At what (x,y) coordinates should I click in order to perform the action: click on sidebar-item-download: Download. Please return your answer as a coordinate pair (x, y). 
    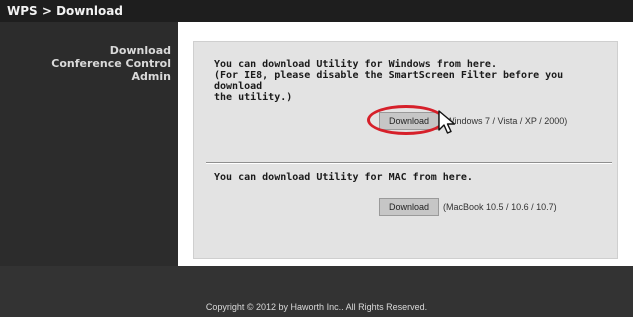
    Looking at the image, I should click on (89, 50).